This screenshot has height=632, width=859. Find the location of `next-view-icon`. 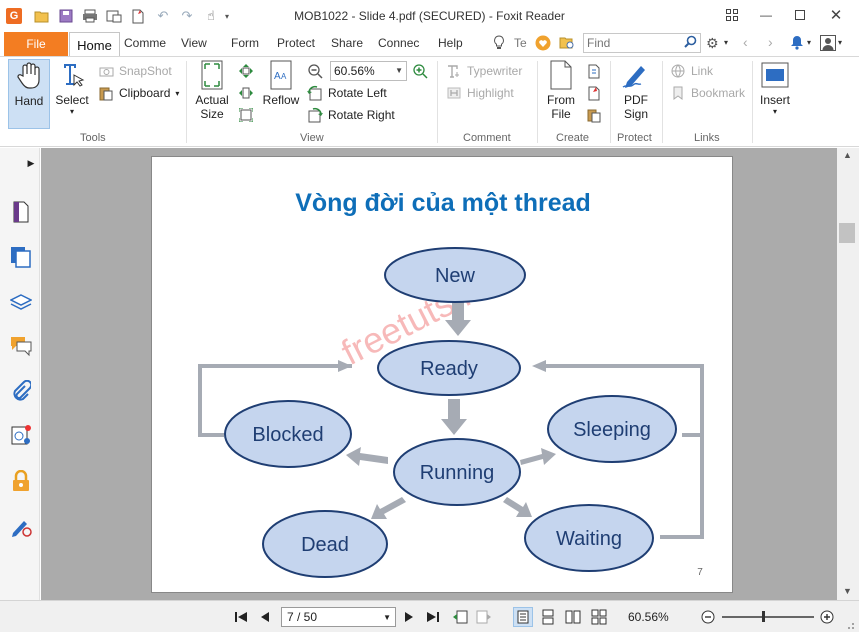

next-view-icon is located at coordinates (484, 617).